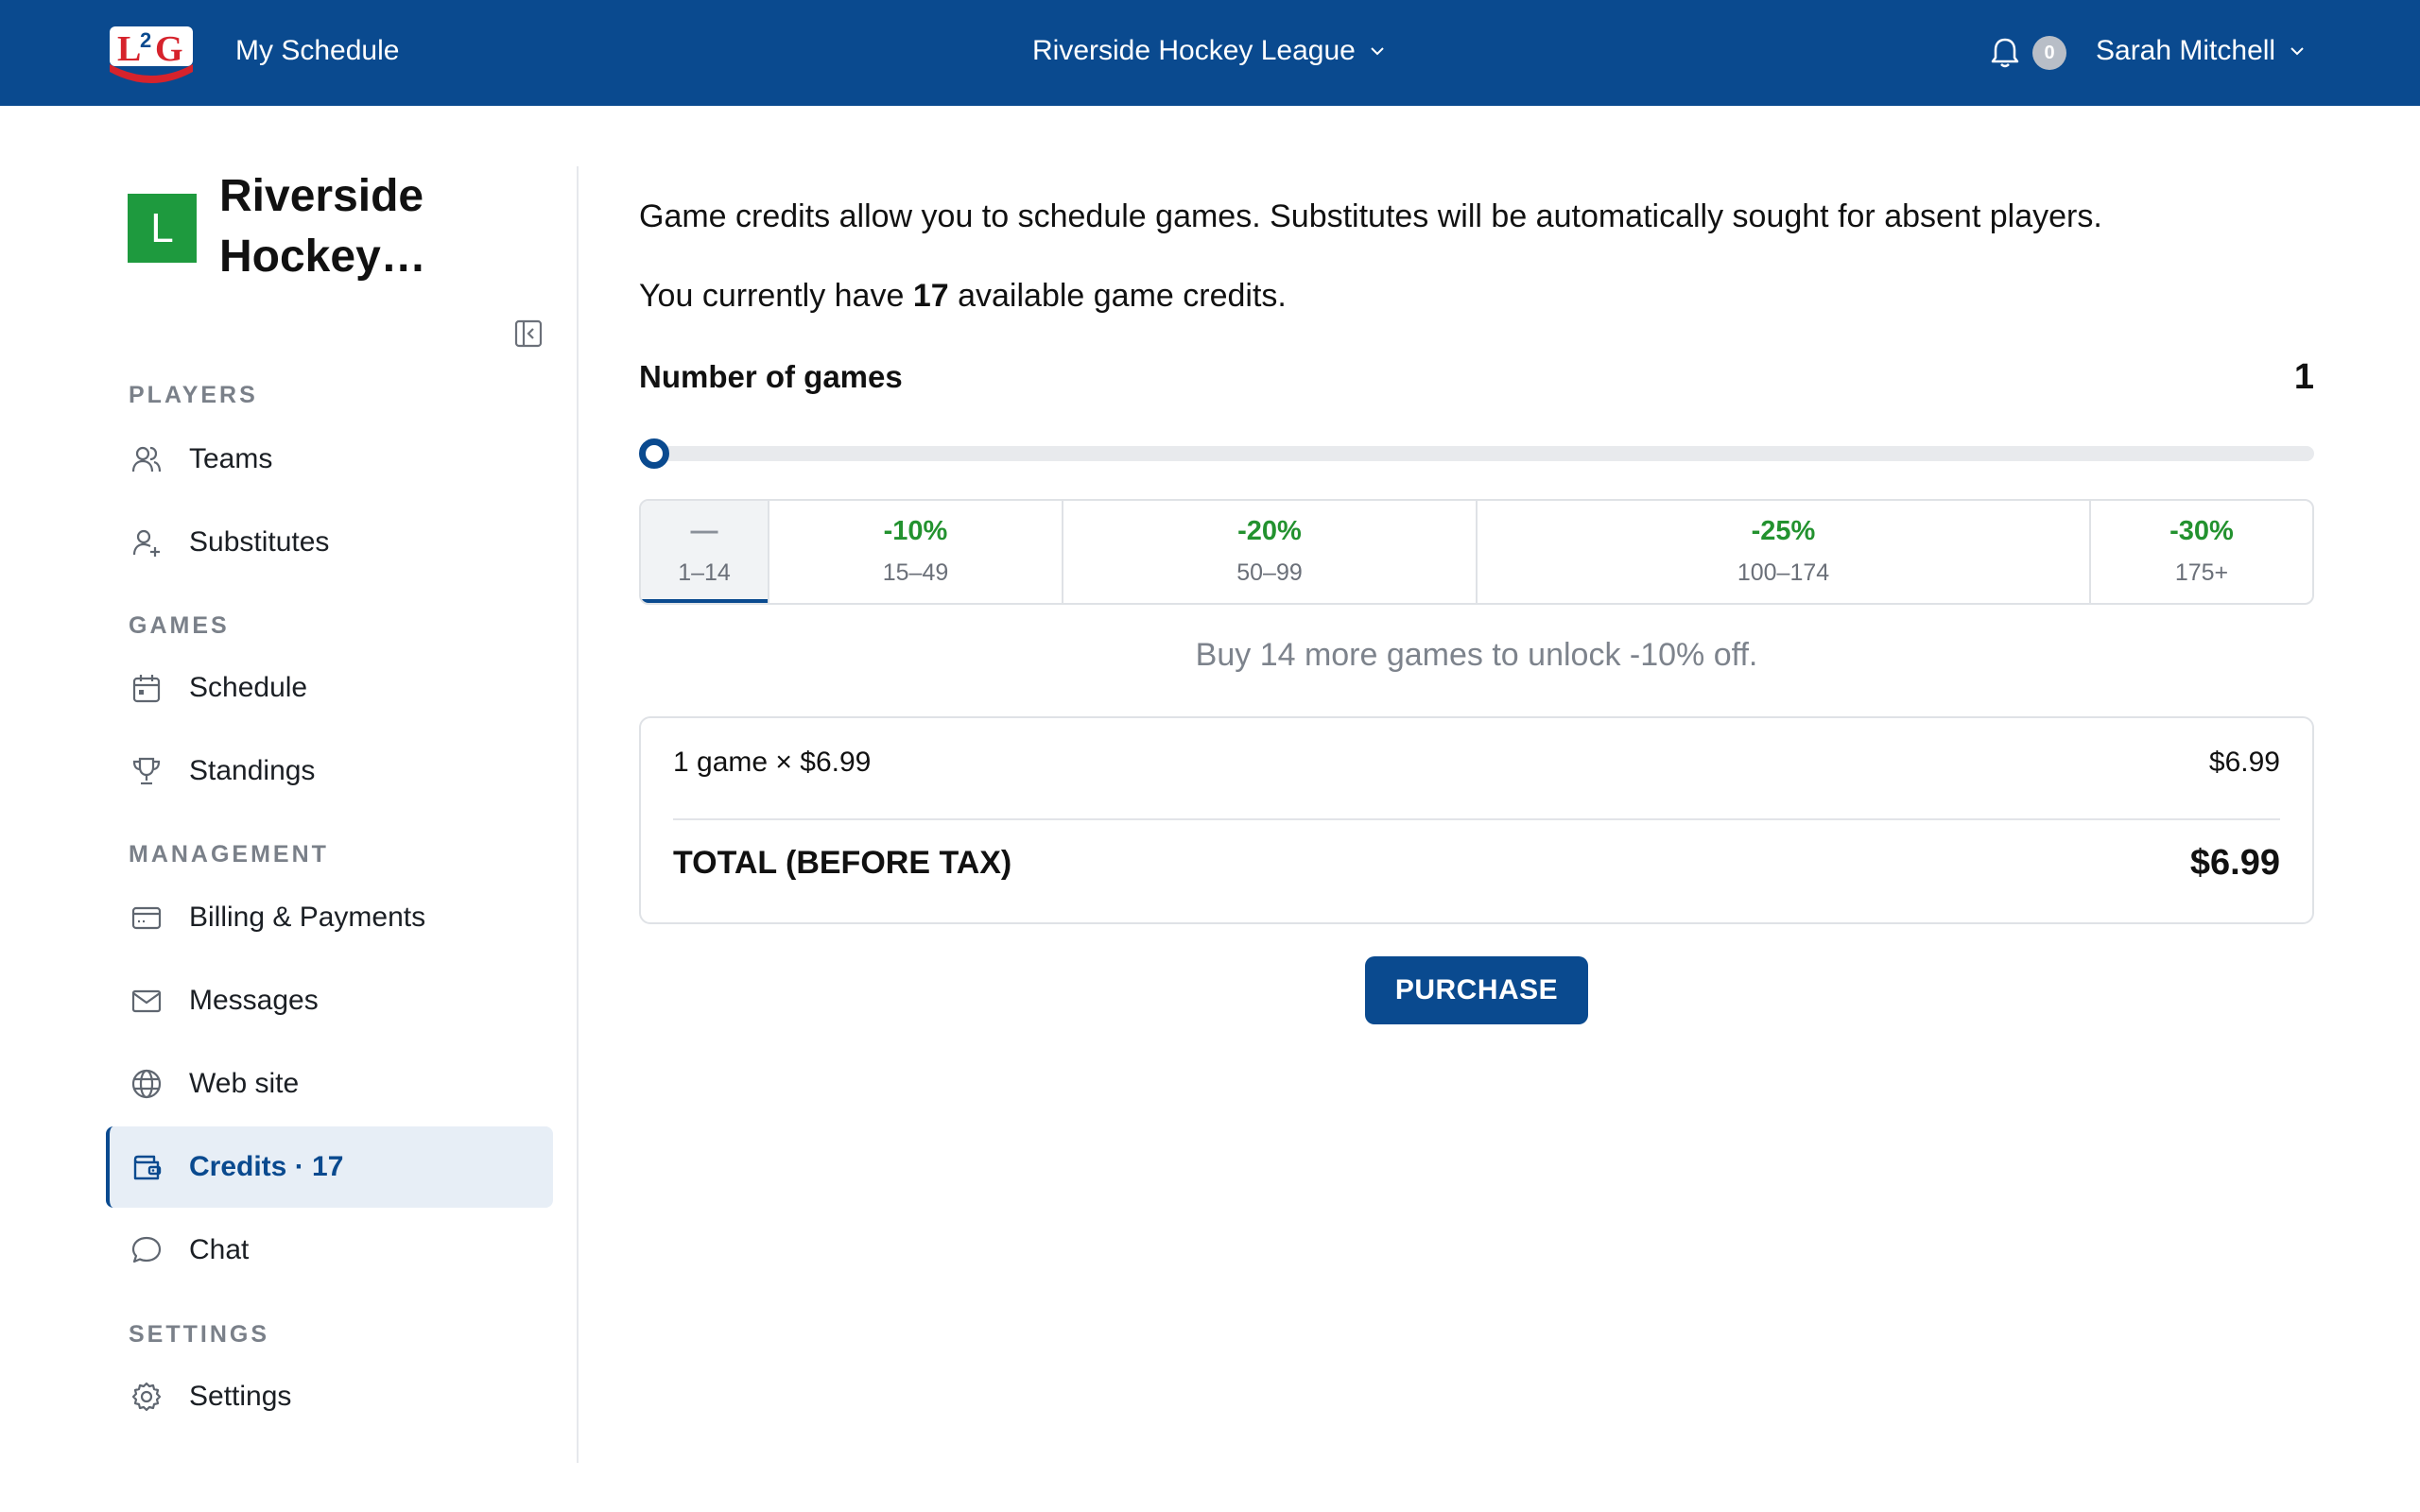  What do you see at coordinates (146, 771) in the screenshot?
I see `trophy-icon` at bounding box center [146, 771].